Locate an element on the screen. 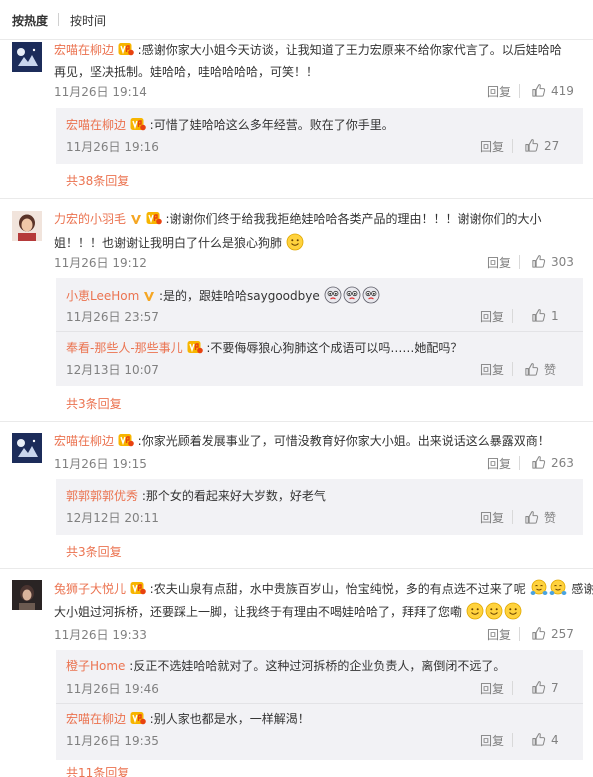 This screenshot has height=777, width=593. timestamp: 12月12日 20:11 is located at coordinates (112, 518).